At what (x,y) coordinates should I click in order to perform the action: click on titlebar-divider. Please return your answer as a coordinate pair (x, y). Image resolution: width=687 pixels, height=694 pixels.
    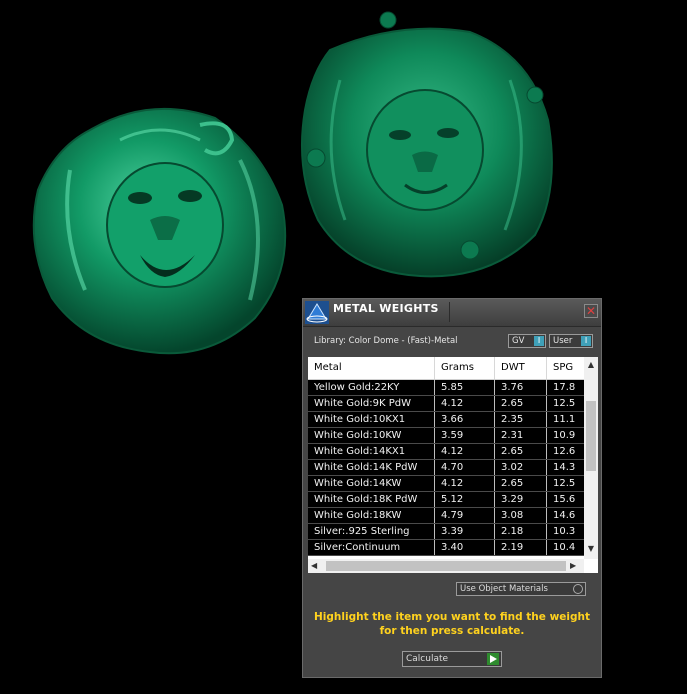
    Looking at the image, I should click on (449, 312).